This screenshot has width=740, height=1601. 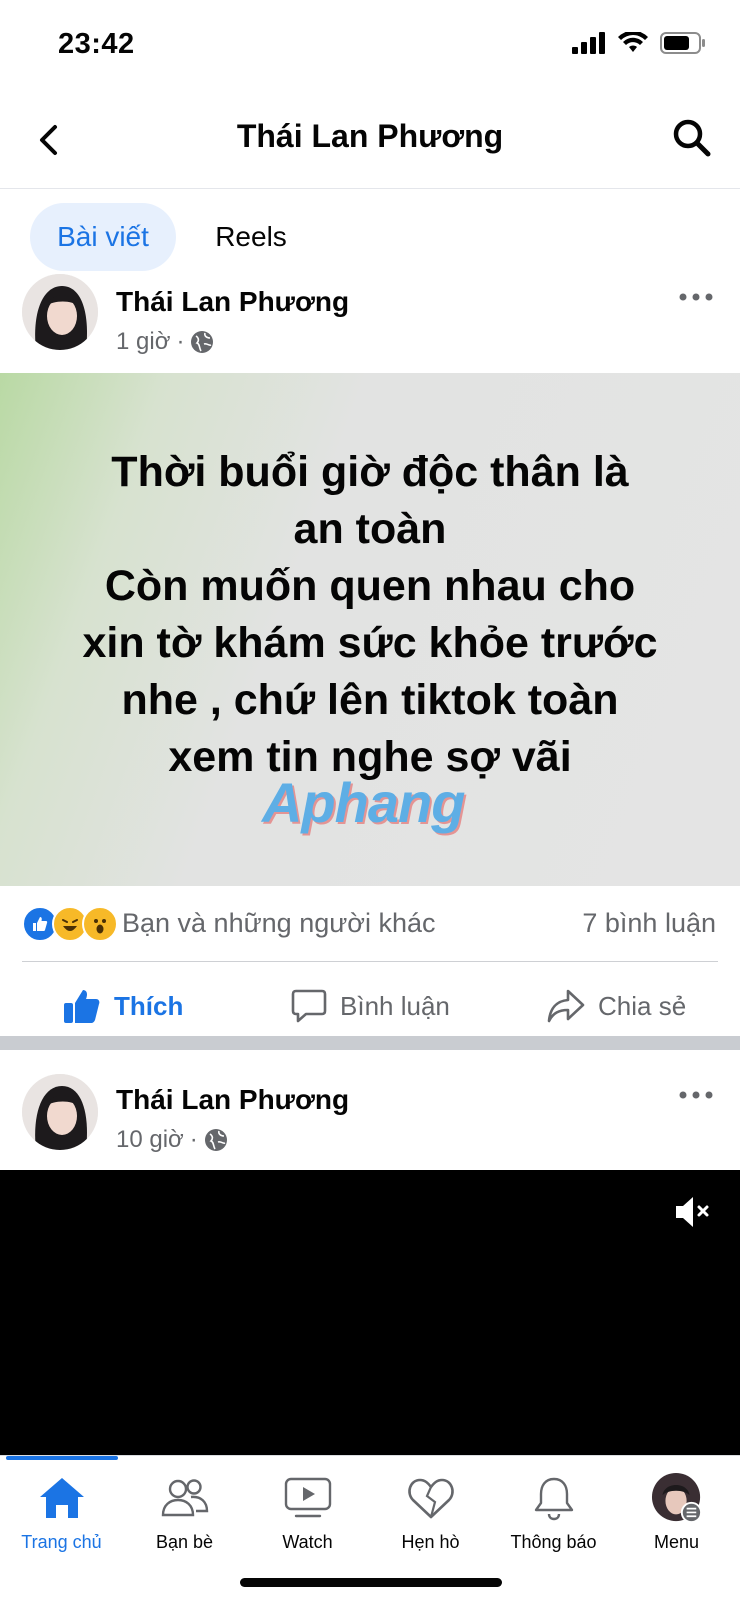 What do you see at coordinates (642, 1005) in the screenshot?
I see `share-label: Chia sẻ` at bounding box center [642, 1005].